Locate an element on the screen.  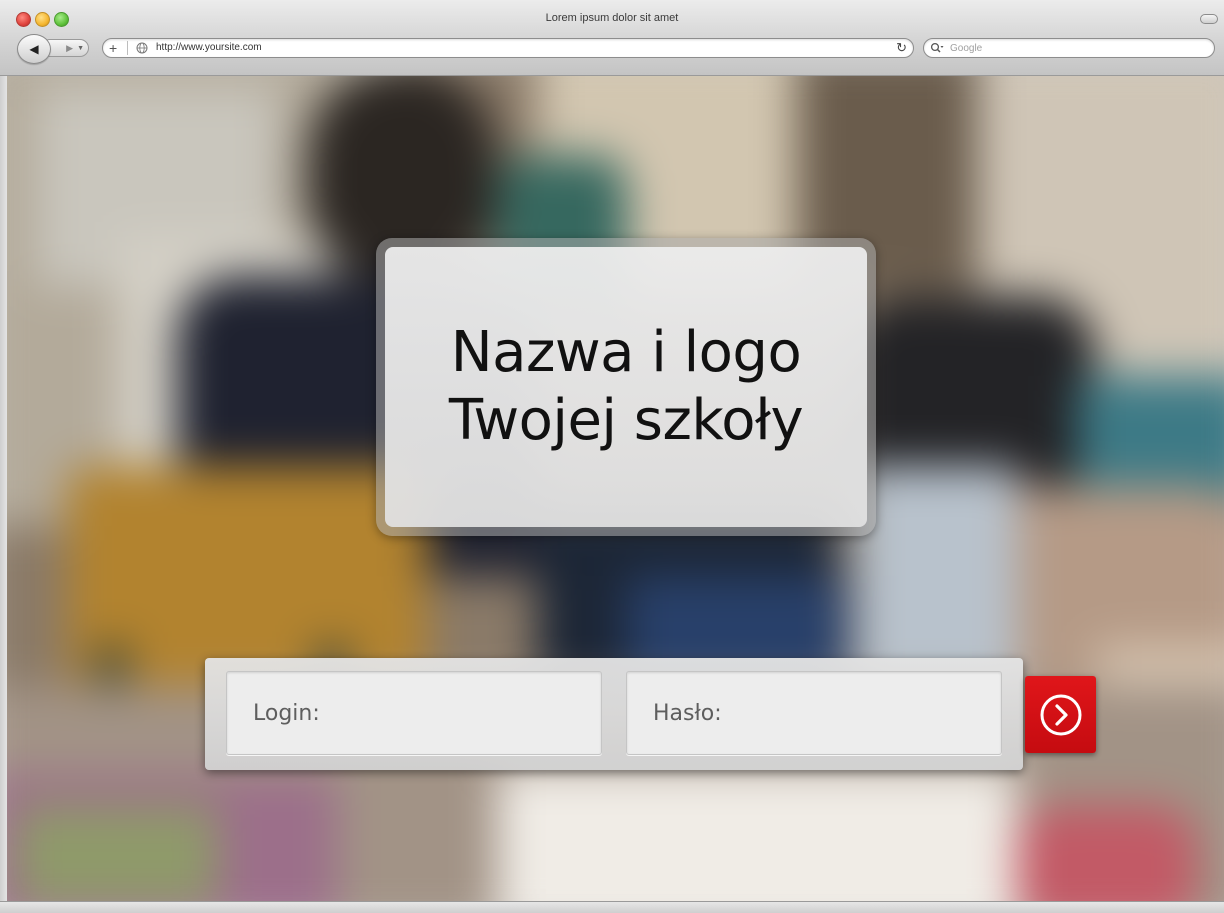
back-arrow-icon: ◀ is located at coordinates (34, 49).